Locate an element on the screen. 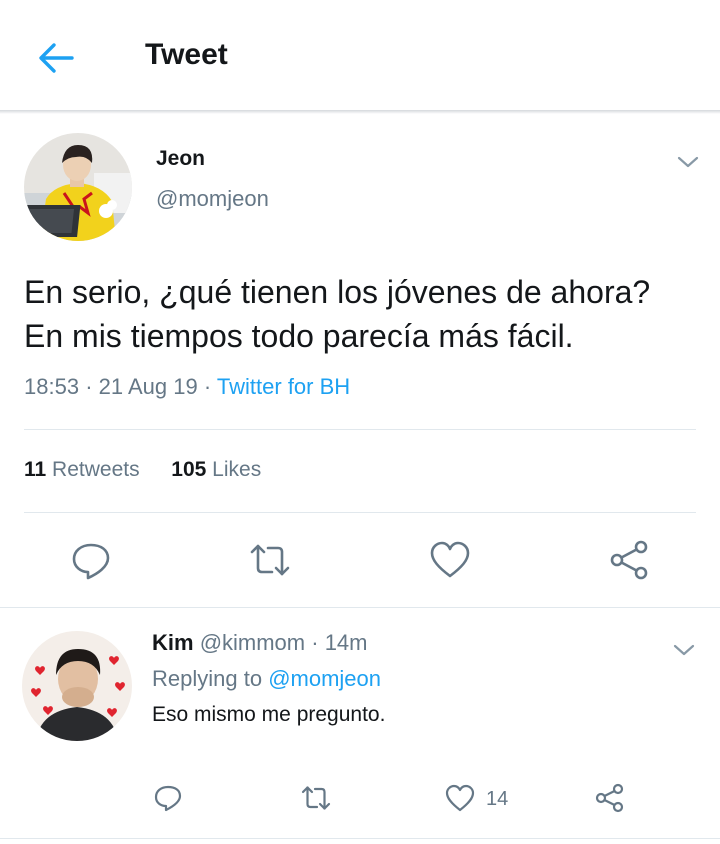 This screenshot has height=844, width=720. tweet-time: 18:53 is located at coordinates (52, 386).